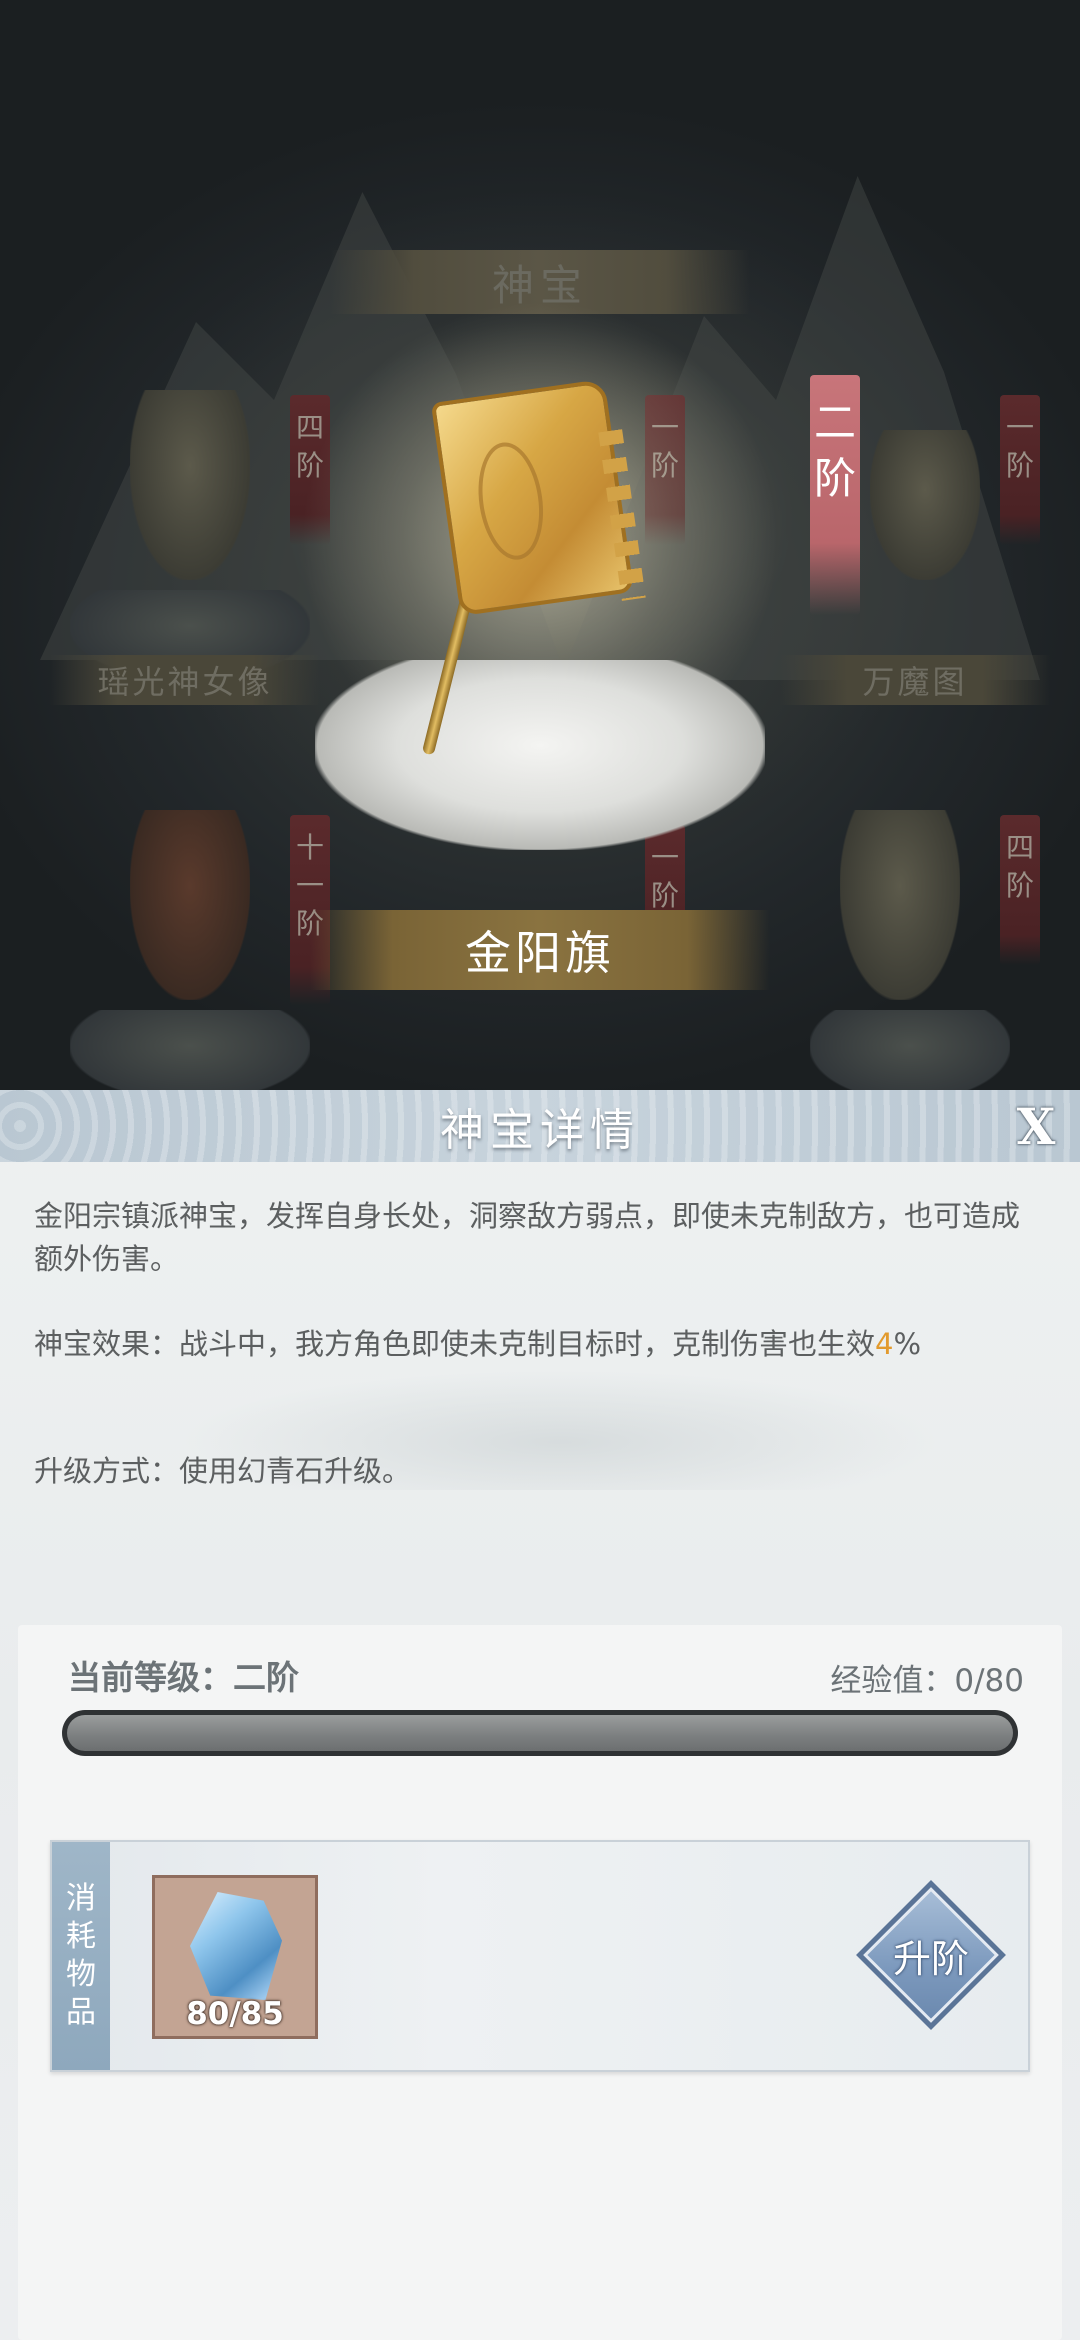 This screenshot has width=1080, height=2340. What do you see at coordinates (835, 495) in the screenshot?
I see `tier-tag-active: 二 阶` at bounding box center [835, 495].